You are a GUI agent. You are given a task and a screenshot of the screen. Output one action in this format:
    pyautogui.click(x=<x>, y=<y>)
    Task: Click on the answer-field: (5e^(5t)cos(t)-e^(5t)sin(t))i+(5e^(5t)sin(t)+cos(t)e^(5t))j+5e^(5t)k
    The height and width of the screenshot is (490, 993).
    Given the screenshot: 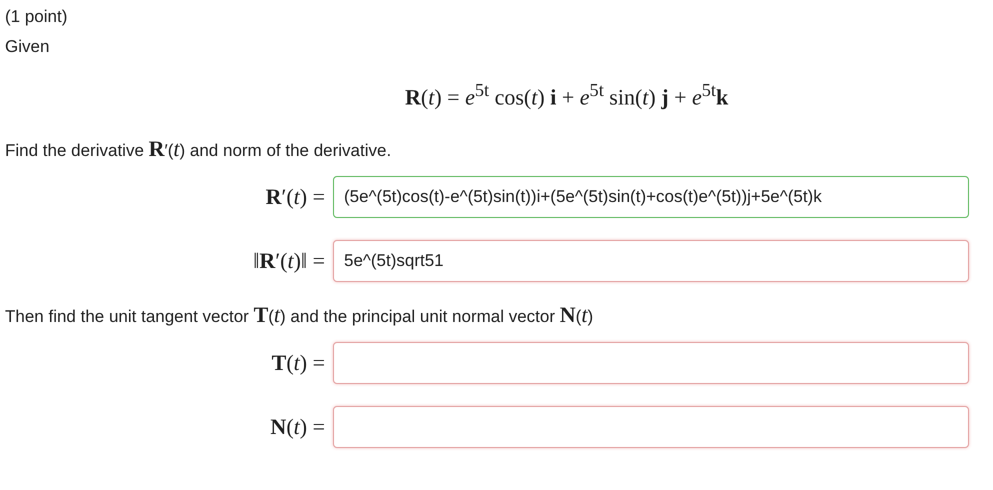 What is the action you would take?
    pyautogui.click(x=651, y=197)
    